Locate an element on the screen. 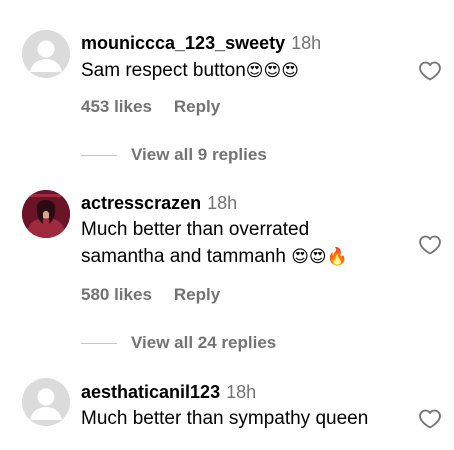 This screenshot has height=450, width=454. emoji: 😍😍😍 is located at coordinates (272, 71).